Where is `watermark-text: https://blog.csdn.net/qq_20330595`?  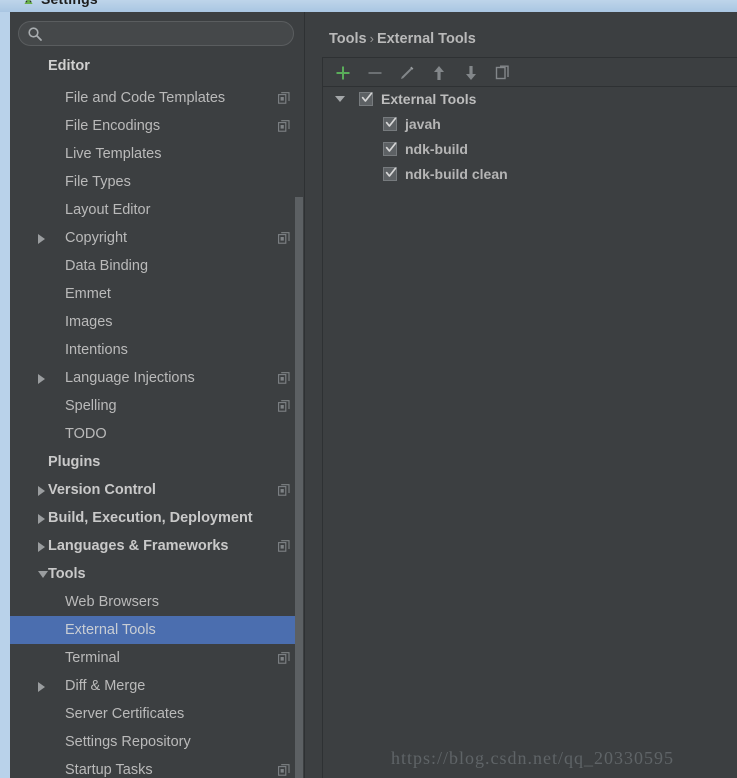 watermark-text: https://blog.csdn.net/qq_20330595 is located at coordinates (532, 758).